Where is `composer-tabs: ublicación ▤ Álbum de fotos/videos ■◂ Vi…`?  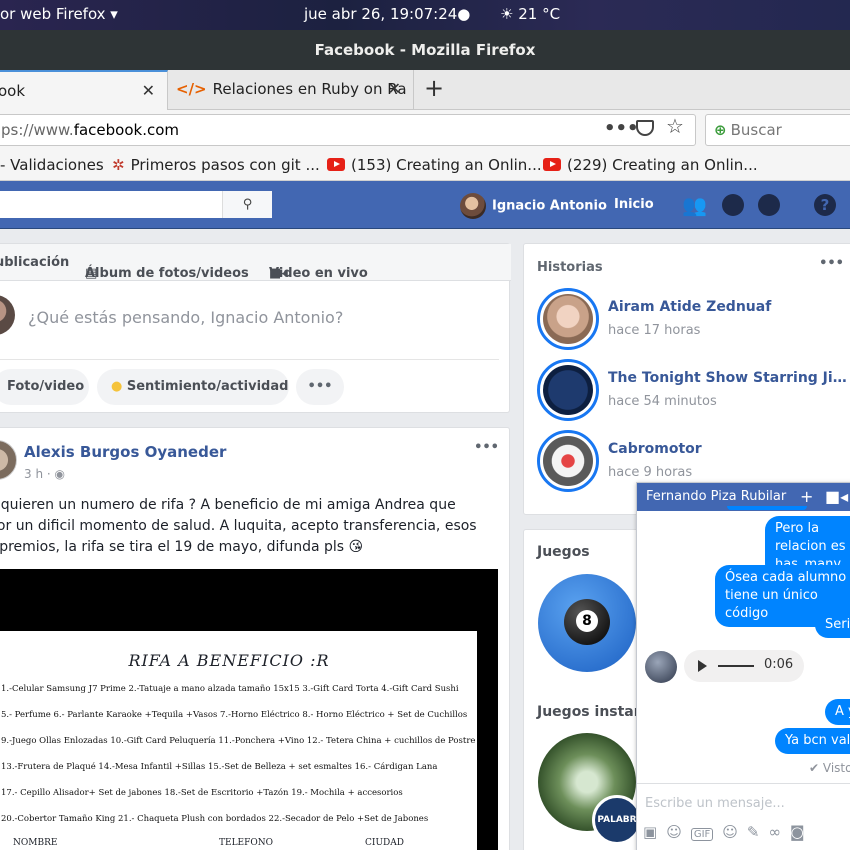 composer-tabs: ublicación ▤ Álbum de fotos/videos ■◂ Vi… is located at coordinates (255, 262).